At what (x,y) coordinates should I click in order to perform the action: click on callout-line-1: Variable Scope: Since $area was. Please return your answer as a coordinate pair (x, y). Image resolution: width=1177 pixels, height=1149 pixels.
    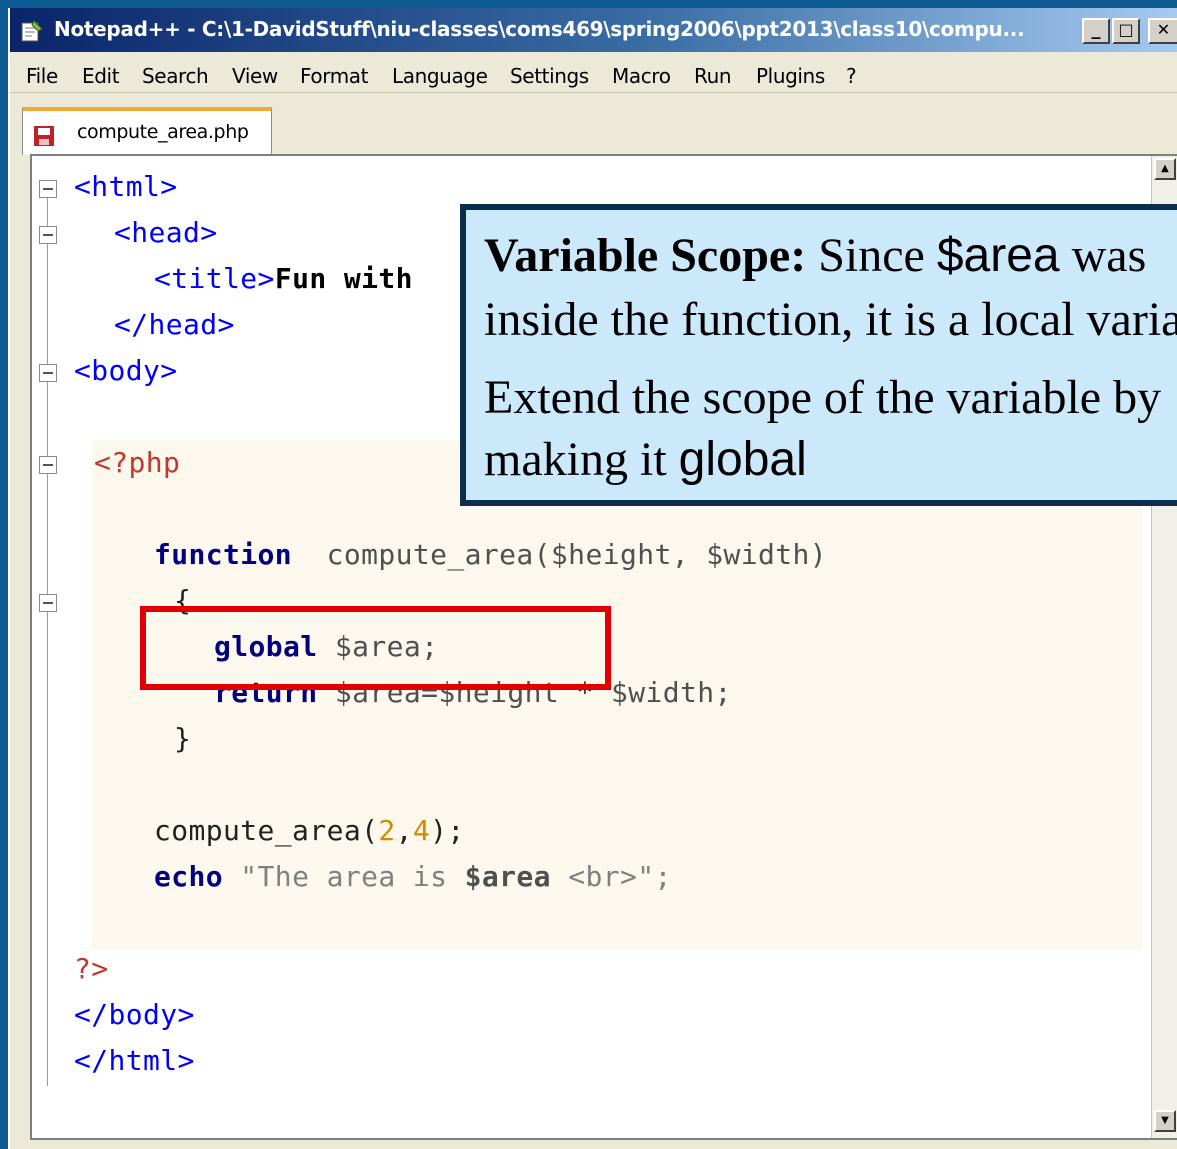
    Looking at the image, I should click on (815, 255).